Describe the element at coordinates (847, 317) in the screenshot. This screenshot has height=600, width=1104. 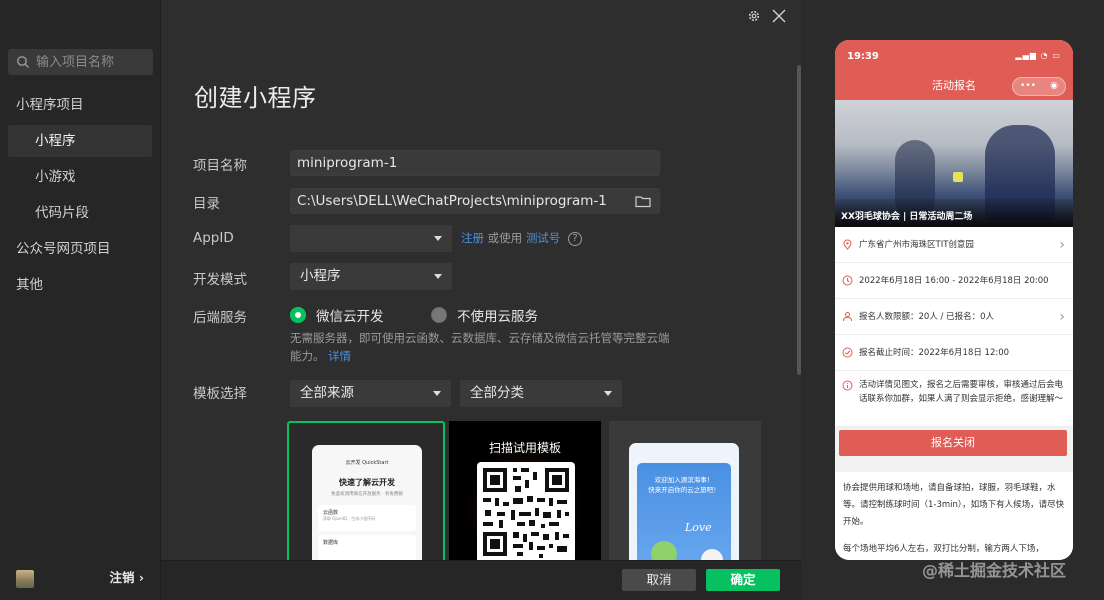
I see `people-icon` at that location.